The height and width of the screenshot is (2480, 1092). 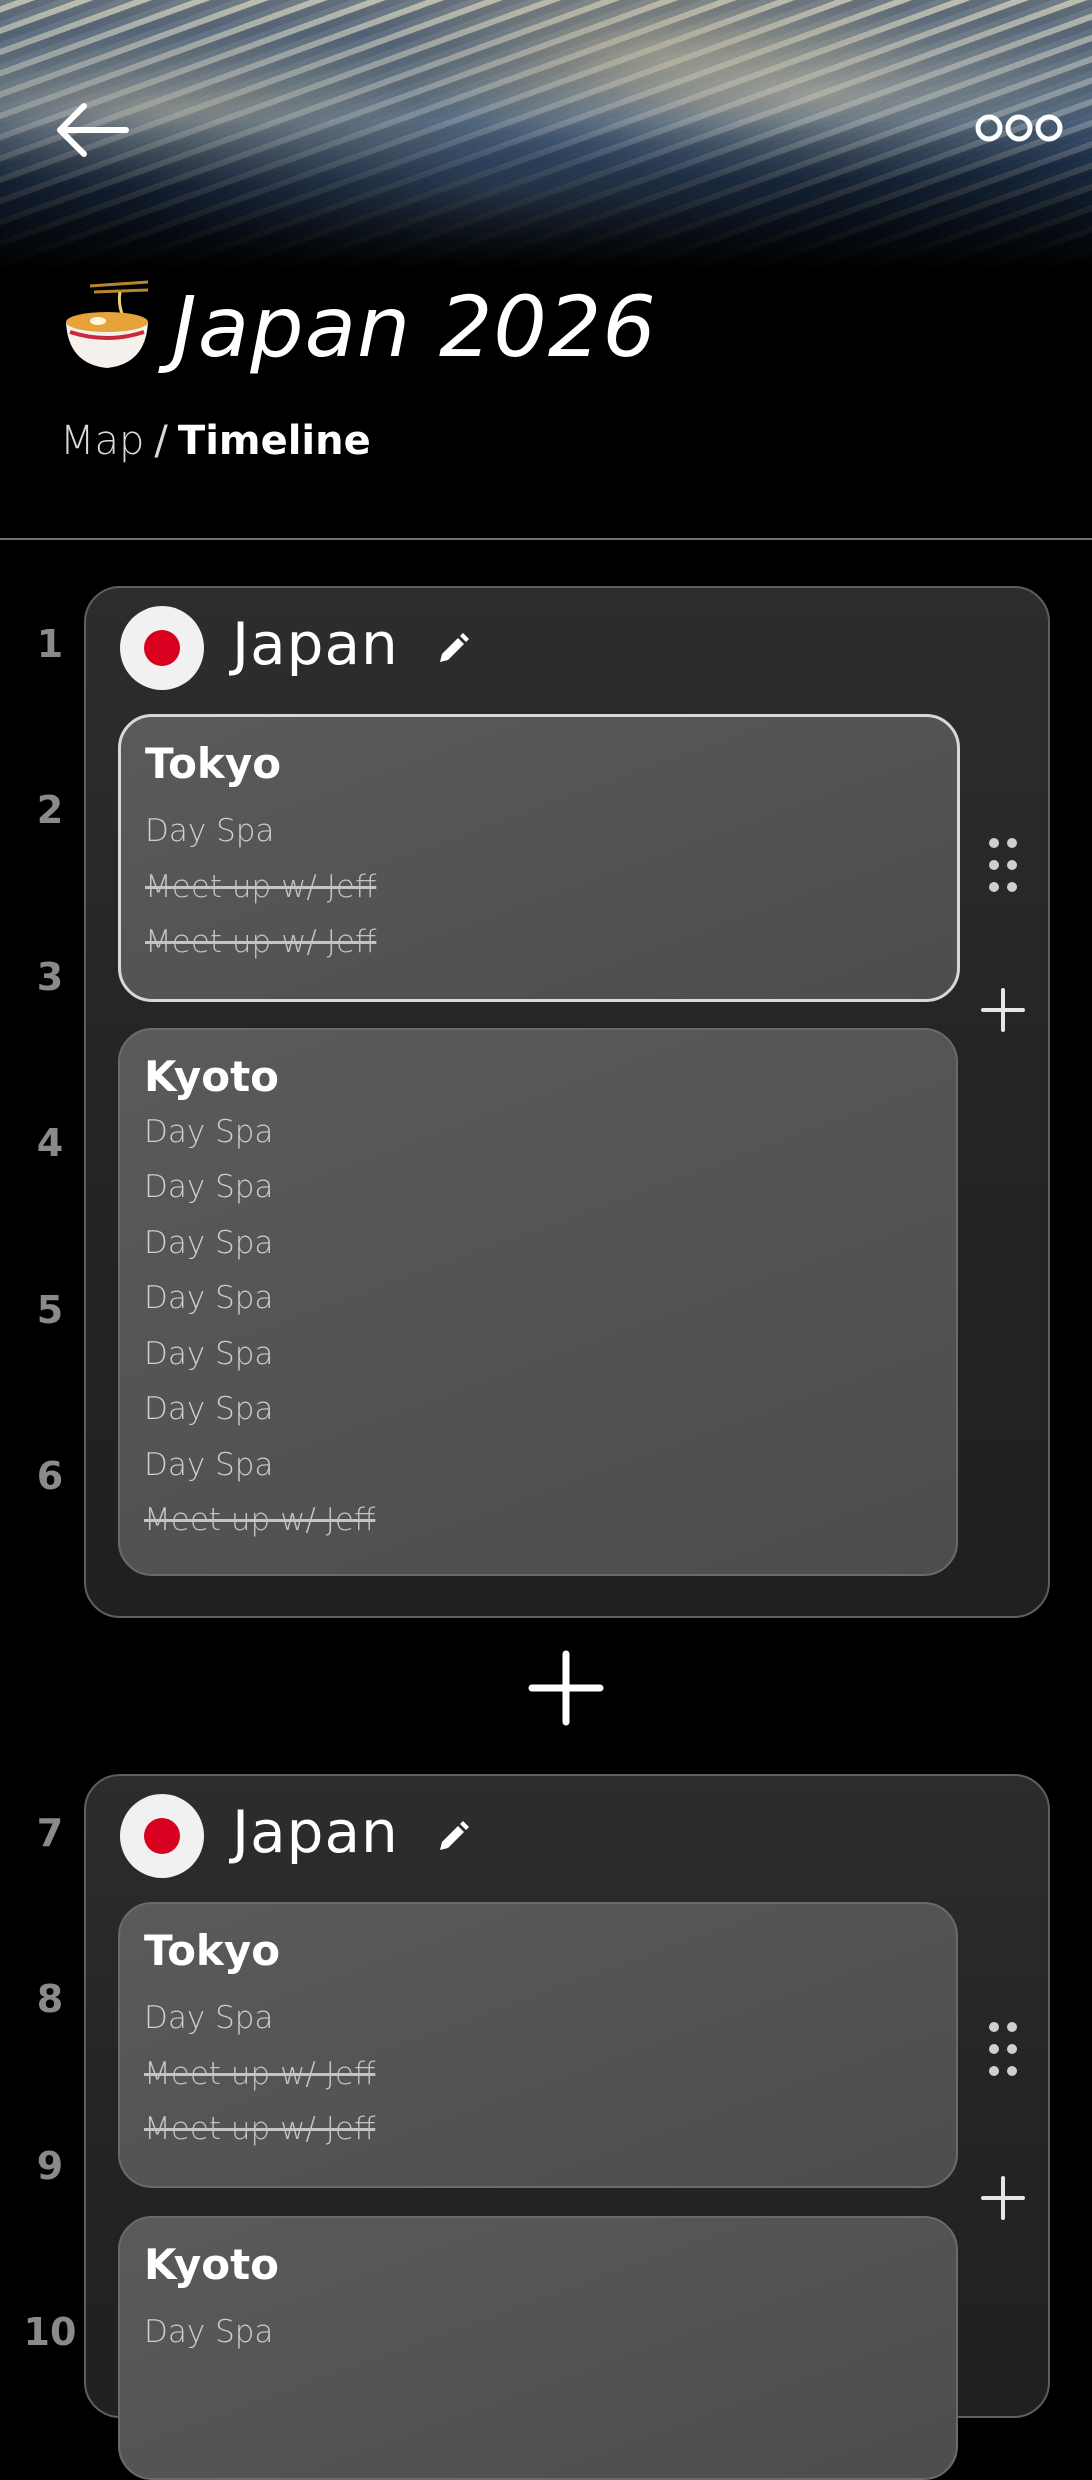 I want to click on page-header: Japan 2026, so click(x=358, y=327).